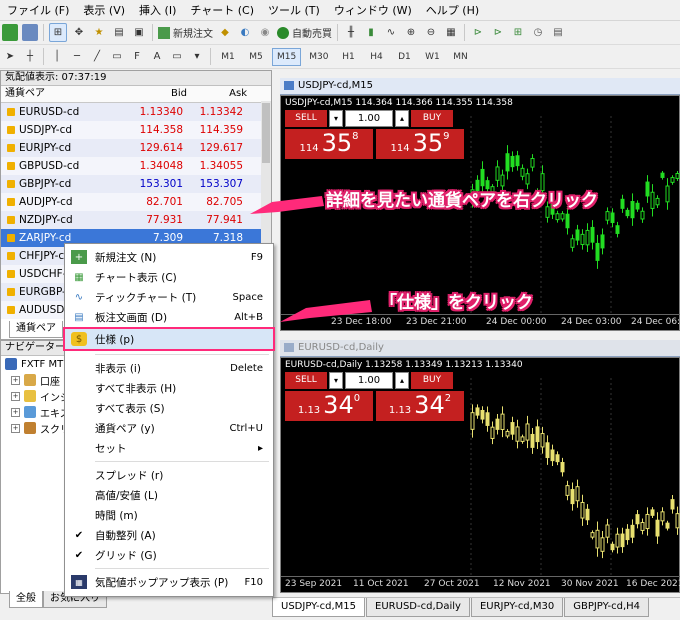  I want to click on arrow-to-menu, so click(326, 311).